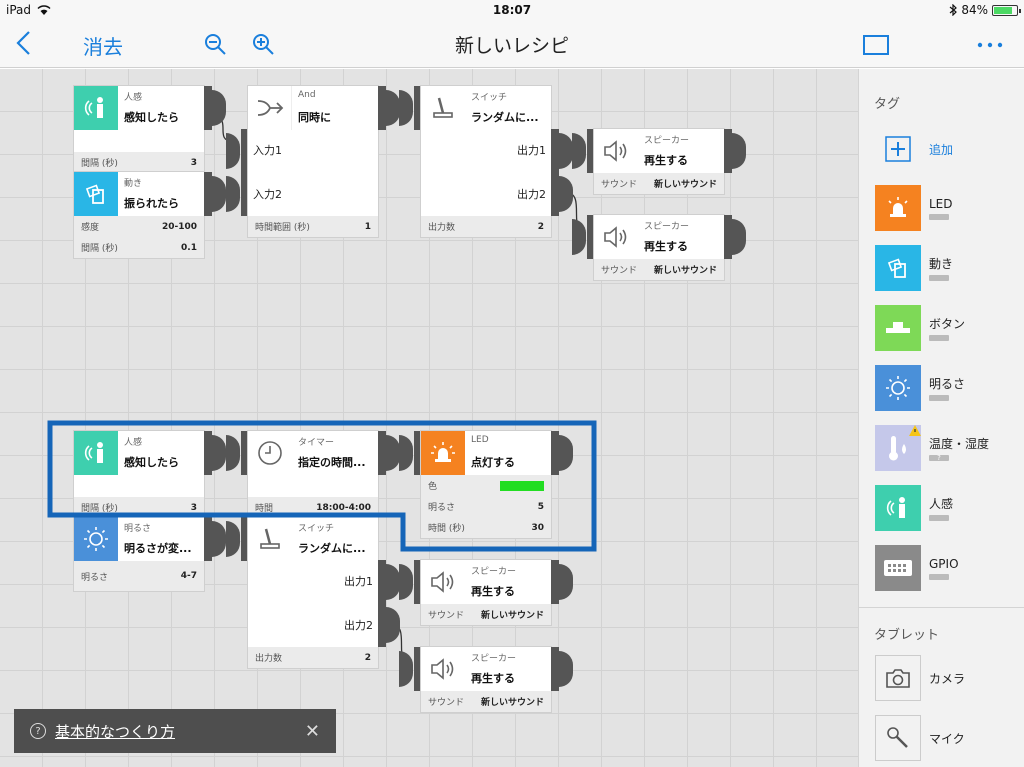  I want to click on human-sensor-icon, so click(898, 508).